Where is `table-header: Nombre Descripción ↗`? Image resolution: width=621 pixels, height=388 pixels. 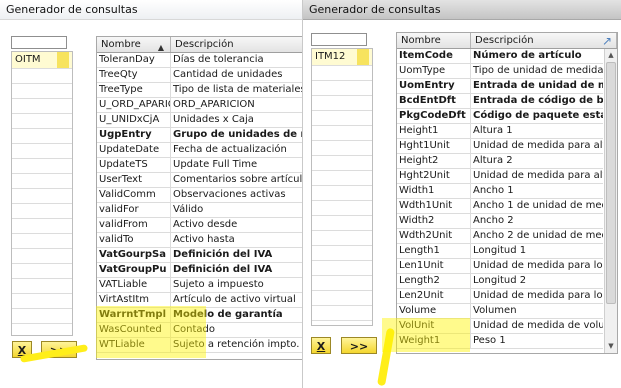 table-header: Nombre Descripción ↗ is located at coordinates (507, 41).